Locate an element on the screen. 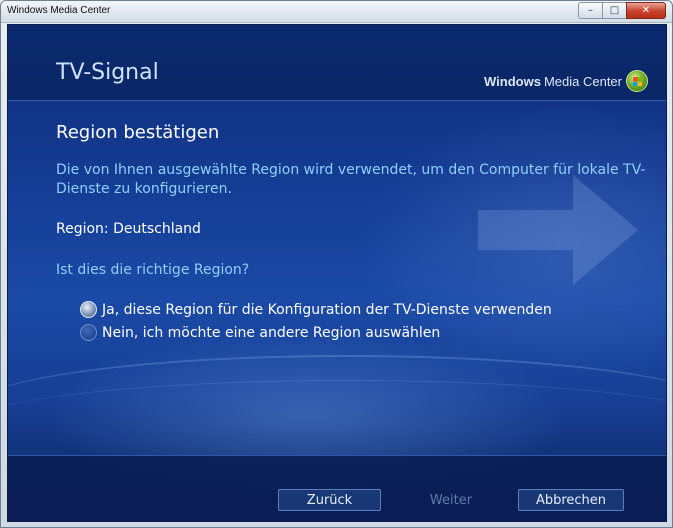 This screenshot has width=673, height=528. back-button: Zurück is located at coordinates (329, 500).